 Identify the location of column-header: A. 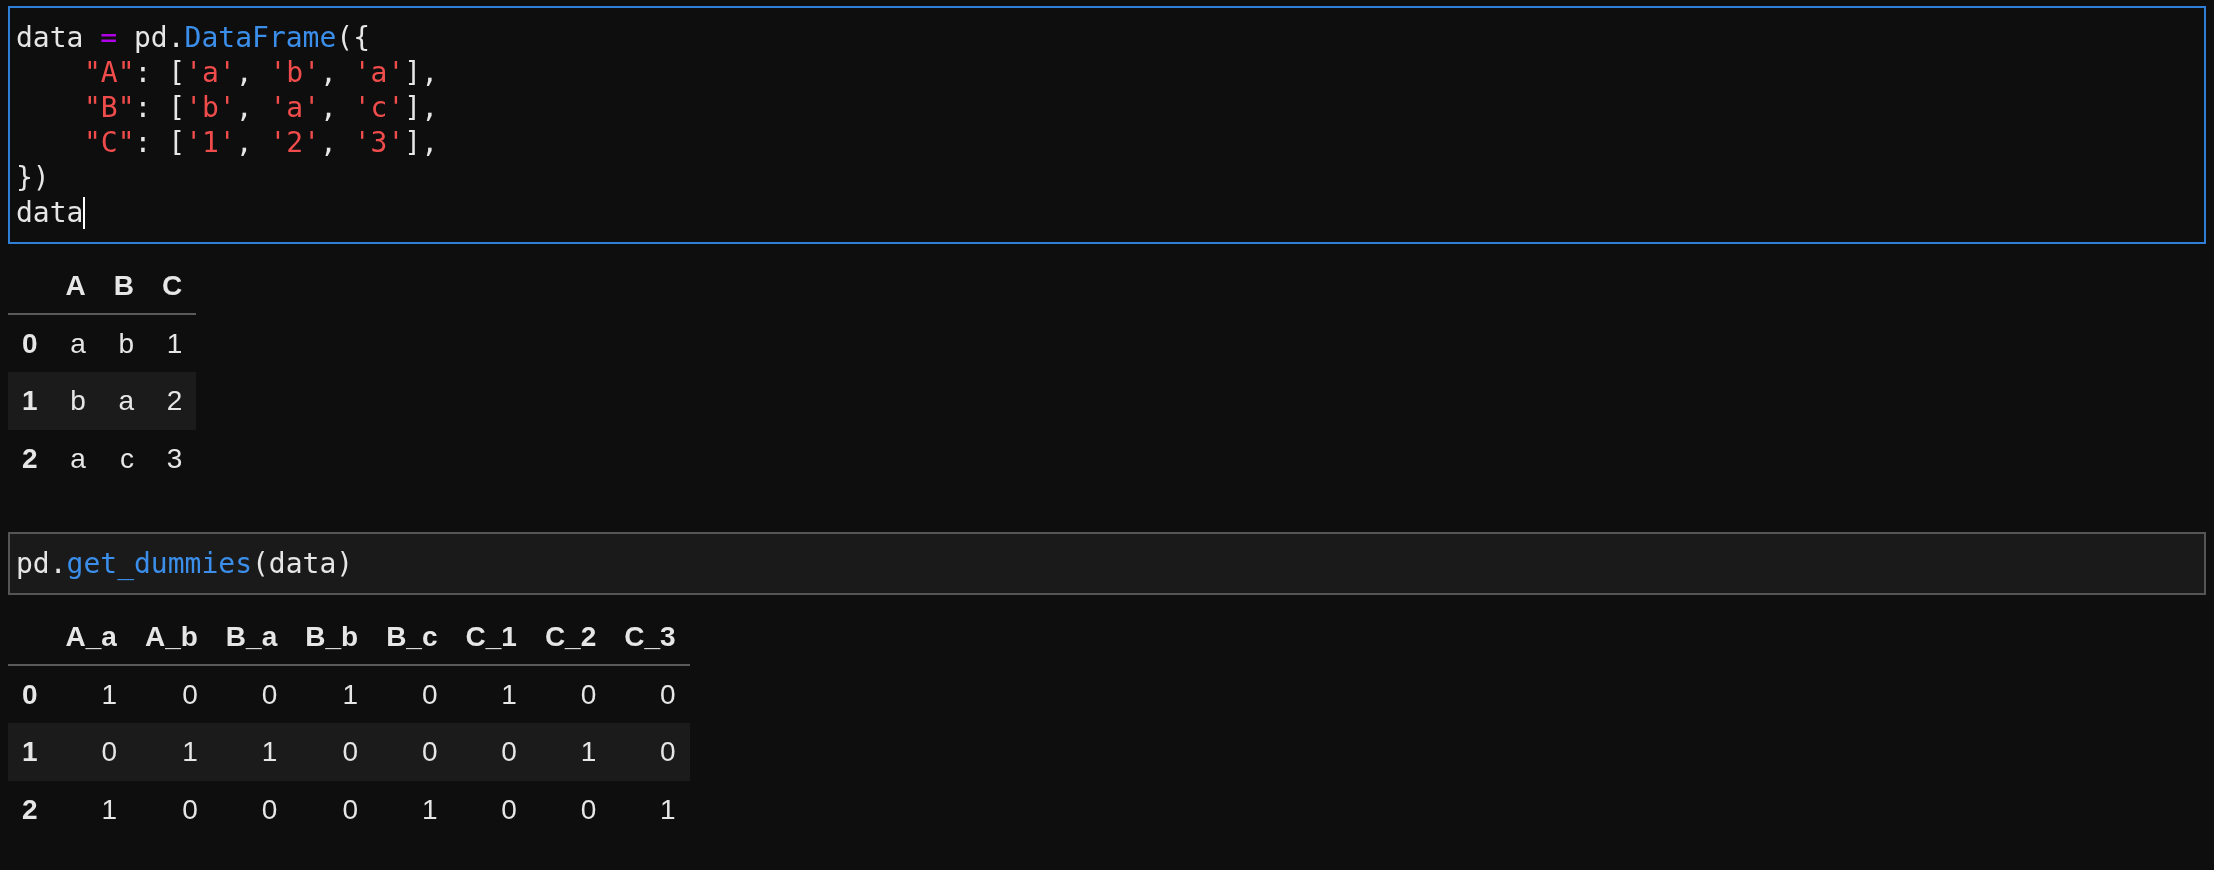
(75, 286).